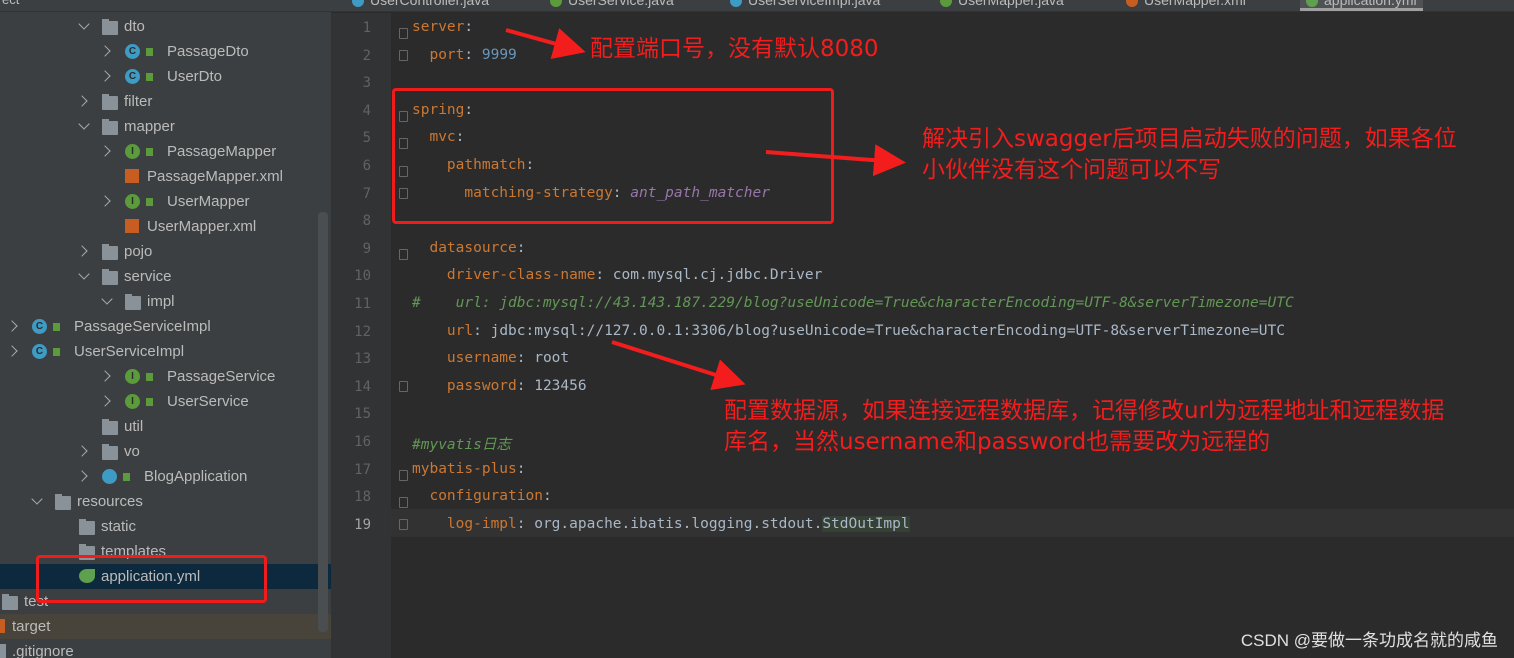  Describe the element at coordinates (366, 221) in the screenshot. I see `line-number: 8` at that location.